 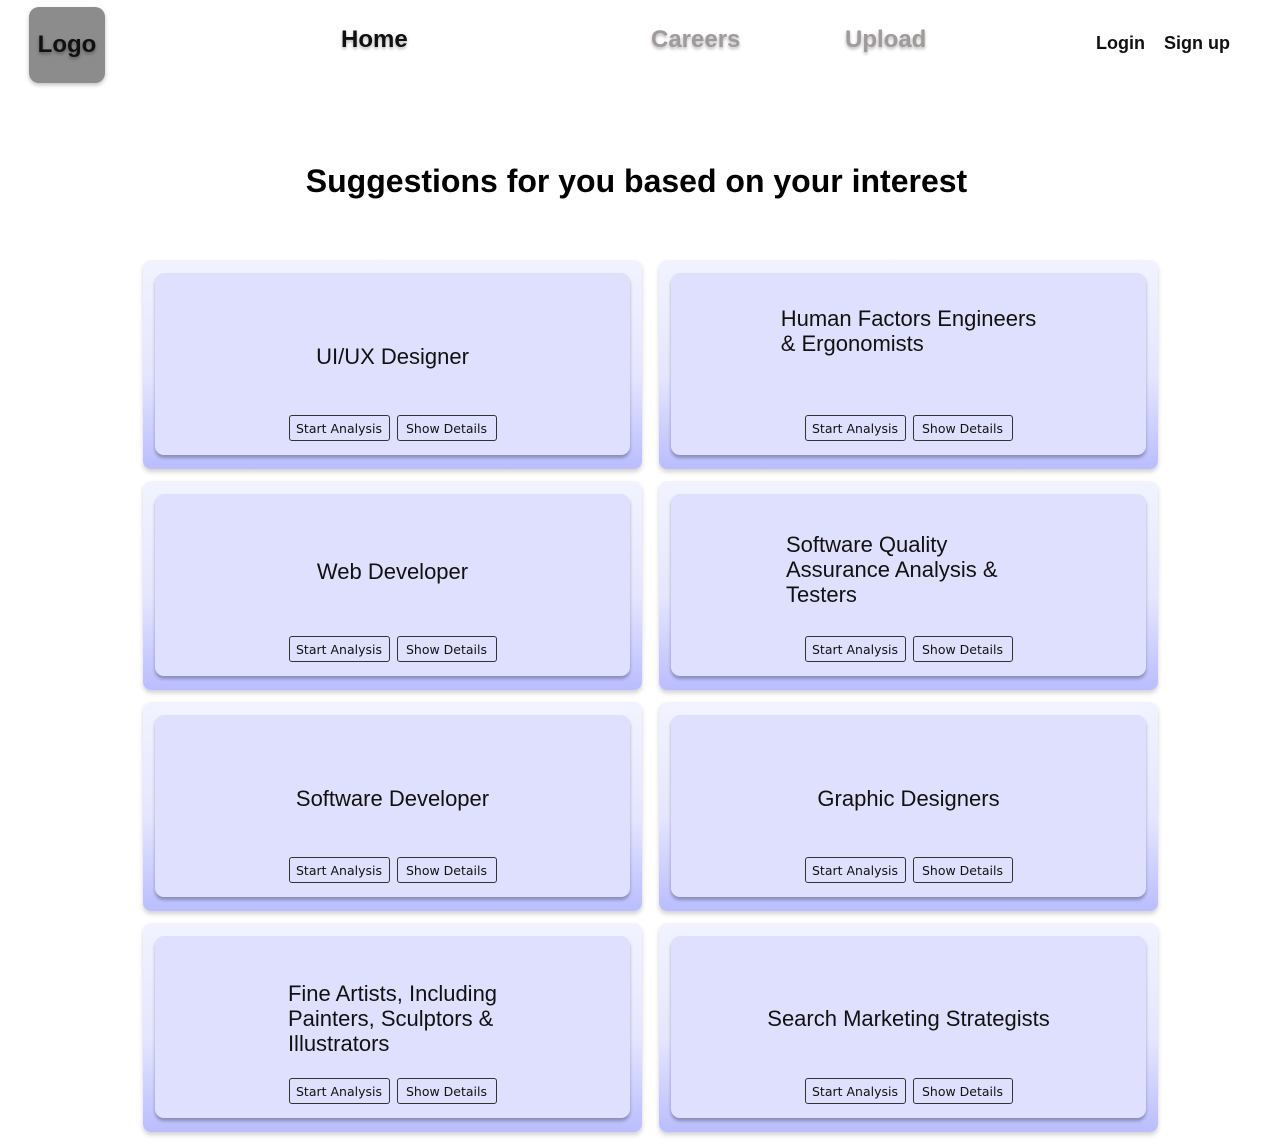 What do you see at coordinates (67, 45) in the screenshot?
I see `logo: Logo` at bounding box center [67, 45].